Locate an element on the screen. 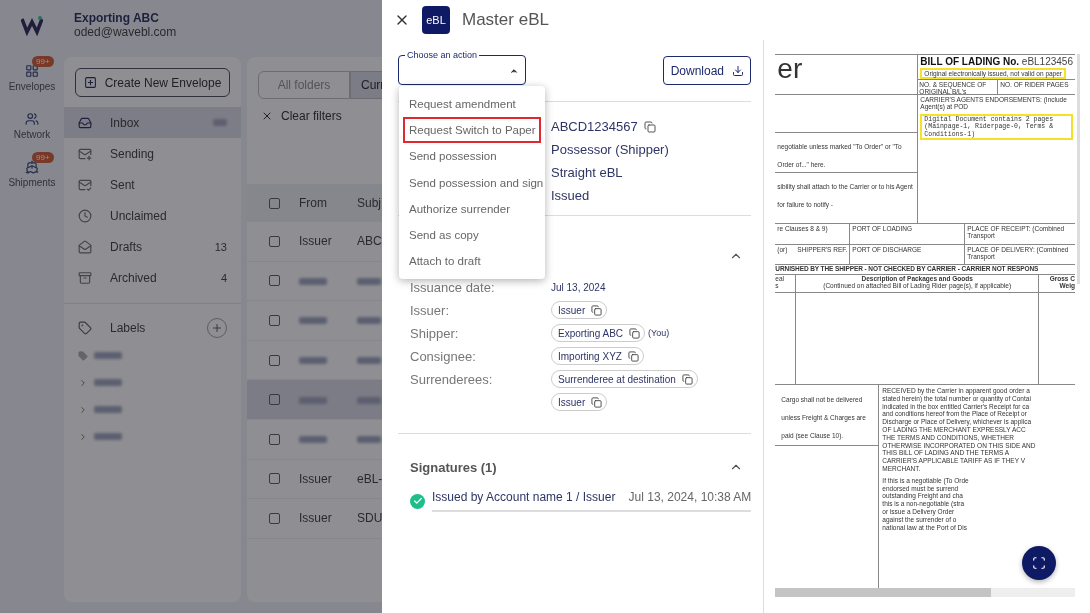 The width and height of the screenshot is (1090, 613). account-email: oded@wavebl.com is located at coordinates (125, 32).